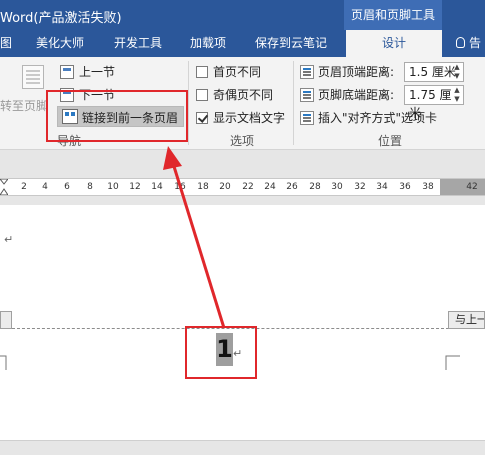  What do you see at coordinates (468, 43) in the screenshot?
I see `tell-me-button: 告` at bounding box center [468, 43].